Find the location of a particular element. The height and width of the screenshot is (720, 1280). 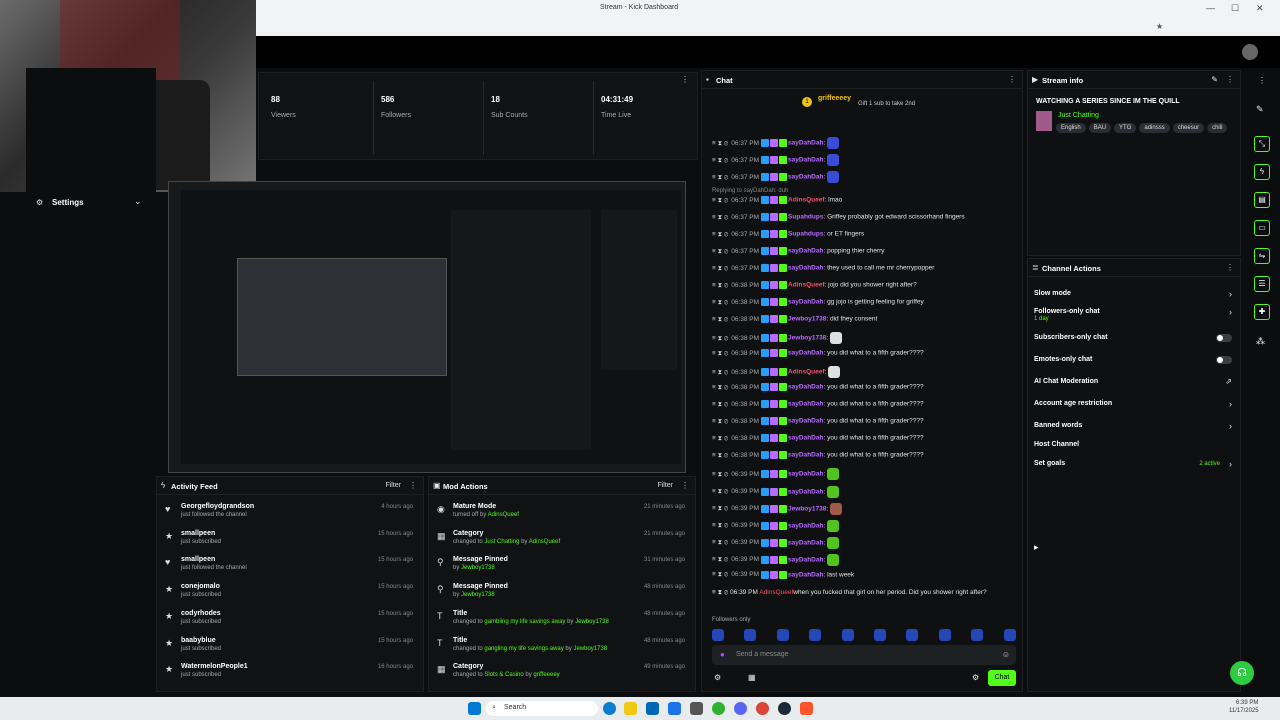

brave-icon is located at coordinates (806, 708).